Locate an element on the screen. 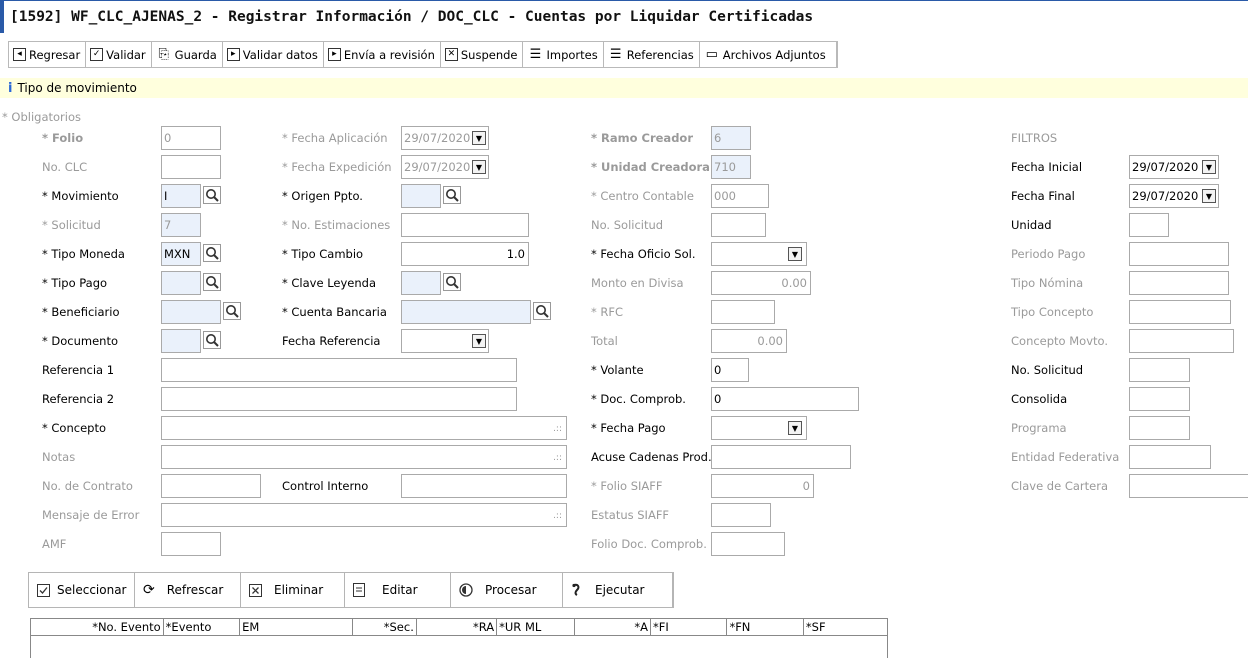 This screenshot has height=658, width=1248. procesar-button: Procesar is located at coordinates (507, 590).